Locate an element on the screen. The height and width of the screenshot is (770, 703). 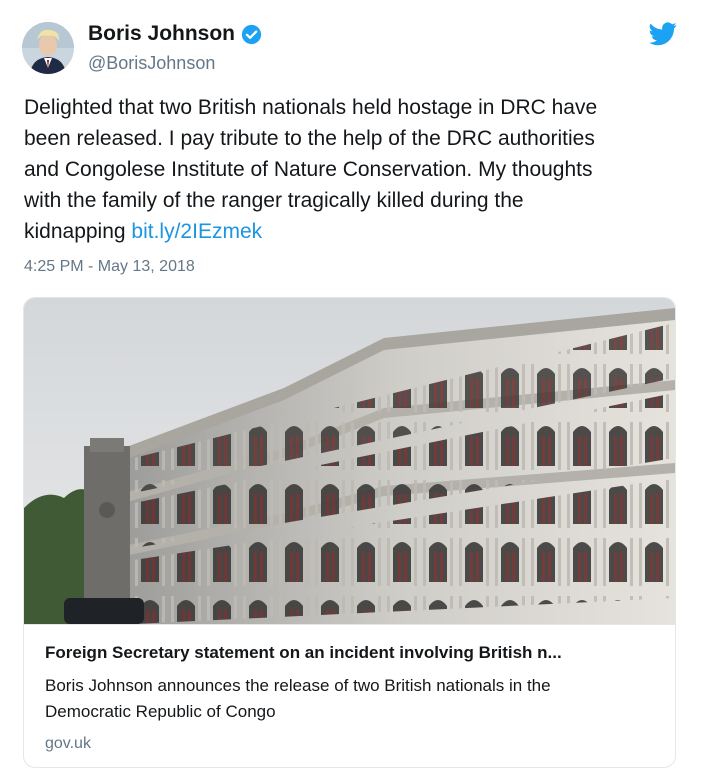
card-domain: gov.uk is located at coordinates (68, 743).